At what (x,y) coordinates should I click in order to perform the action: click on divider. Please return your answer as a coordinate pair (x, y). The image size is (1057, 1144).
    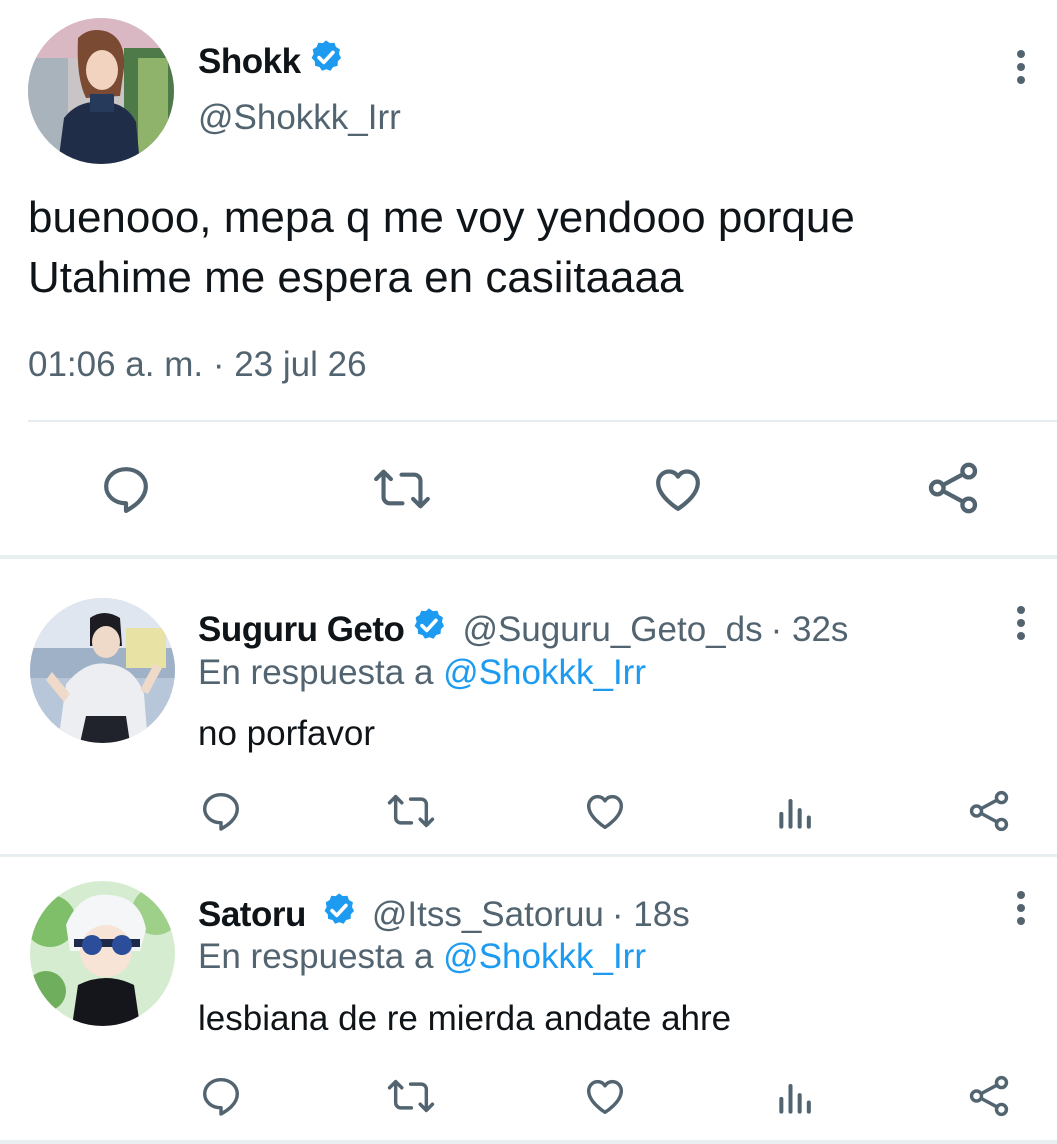
    Looking at the image, I should click on (542, 421).